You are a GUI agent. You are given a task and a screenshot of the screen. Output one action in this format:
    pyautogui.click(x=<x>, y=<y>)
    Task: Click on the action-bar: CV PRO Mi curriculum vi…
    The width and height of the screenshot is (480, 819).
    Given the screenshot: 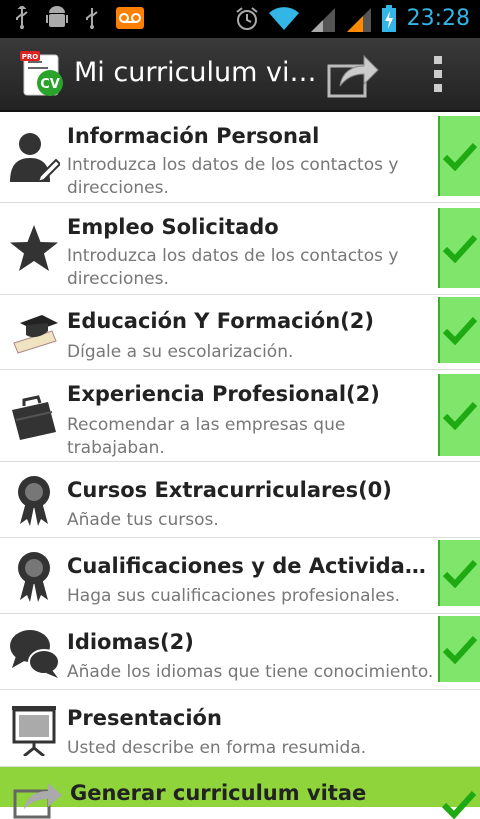 What is the action you would take?
    pyautogui.click(x=240, y=75)
    